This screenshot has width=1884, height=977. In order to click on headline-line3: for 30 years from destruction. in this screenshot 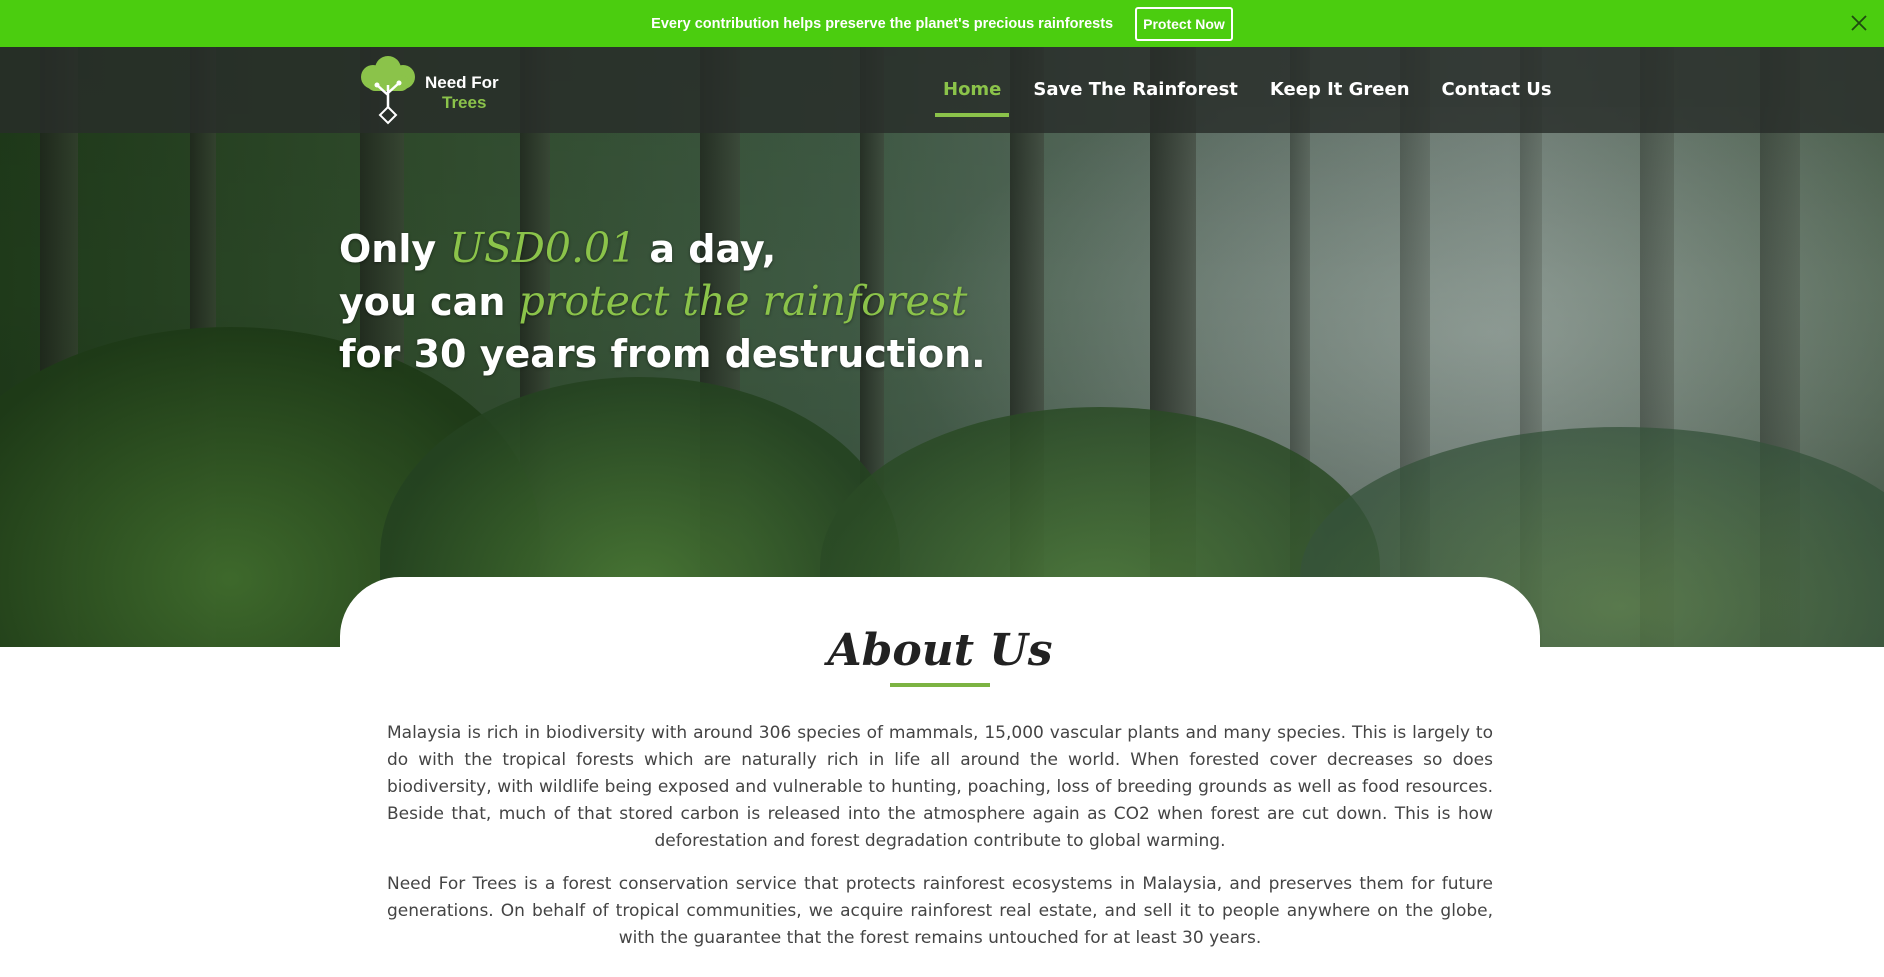, I will do `click(662, 354)`.